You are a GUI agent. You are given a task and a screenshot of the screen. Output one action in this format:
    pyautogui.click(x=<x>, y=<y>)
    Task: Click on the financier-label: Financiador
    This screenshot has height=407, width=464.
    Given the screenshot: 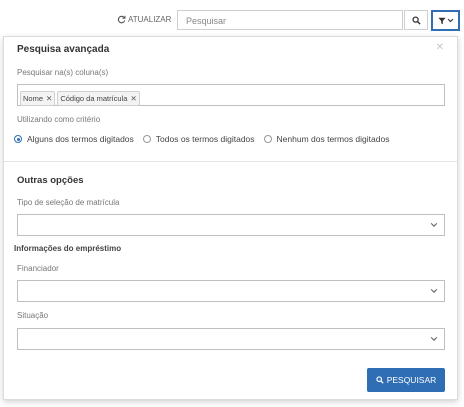 What is the action you would take?
    pyautogui.click(x=38, y=268)
    